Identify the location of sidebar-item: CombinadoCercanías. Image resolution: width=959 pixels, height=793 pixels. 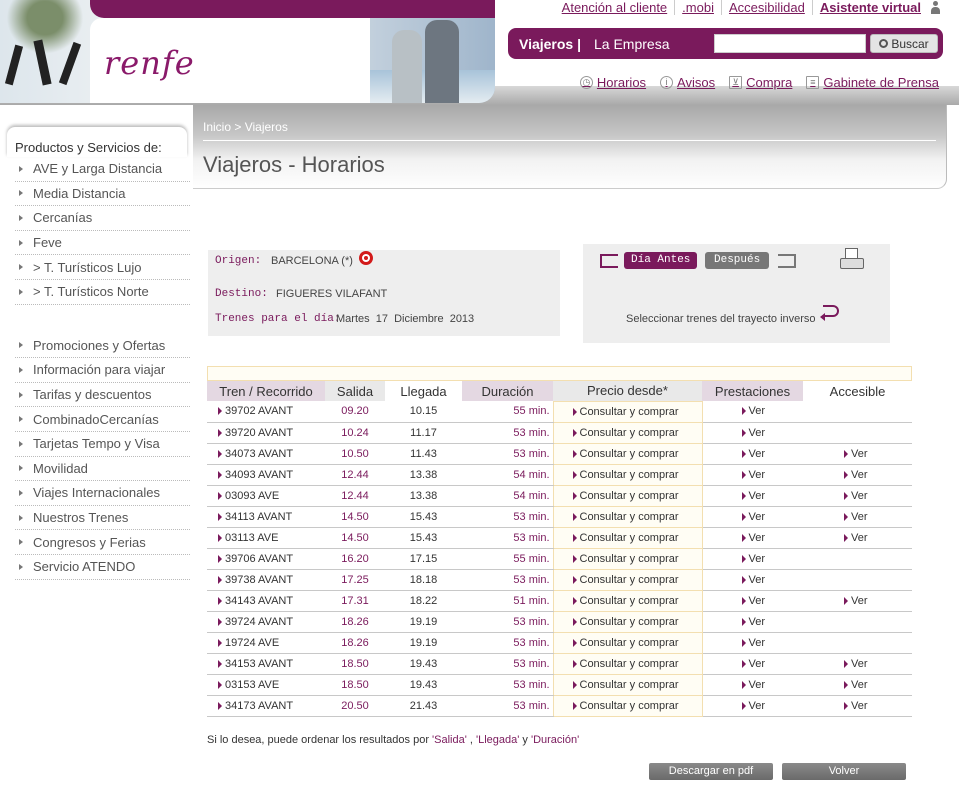
(102, 419).